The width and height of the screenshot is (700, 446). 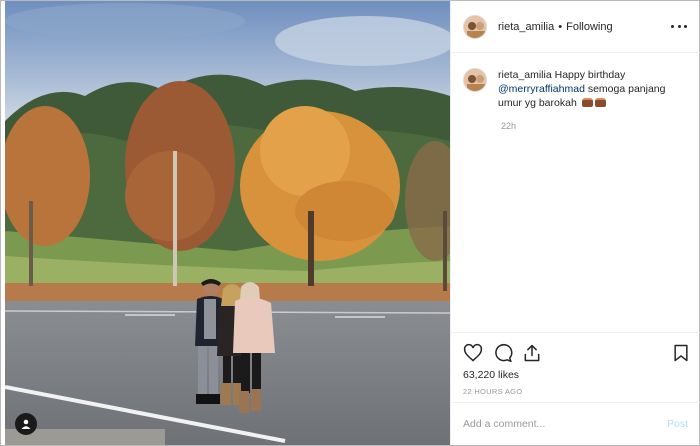 What do you see at coordinates (555, 27) in the screenshot?
I see `header-text: rieta_amilia • Following` at bounding box center [555, 27].